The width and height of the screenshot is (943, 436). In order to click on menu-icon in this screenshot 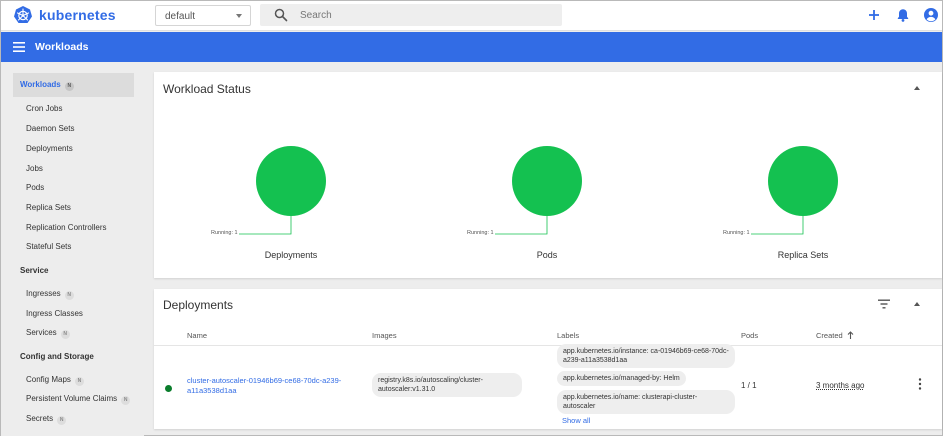, I will do `click(19, 47)`.